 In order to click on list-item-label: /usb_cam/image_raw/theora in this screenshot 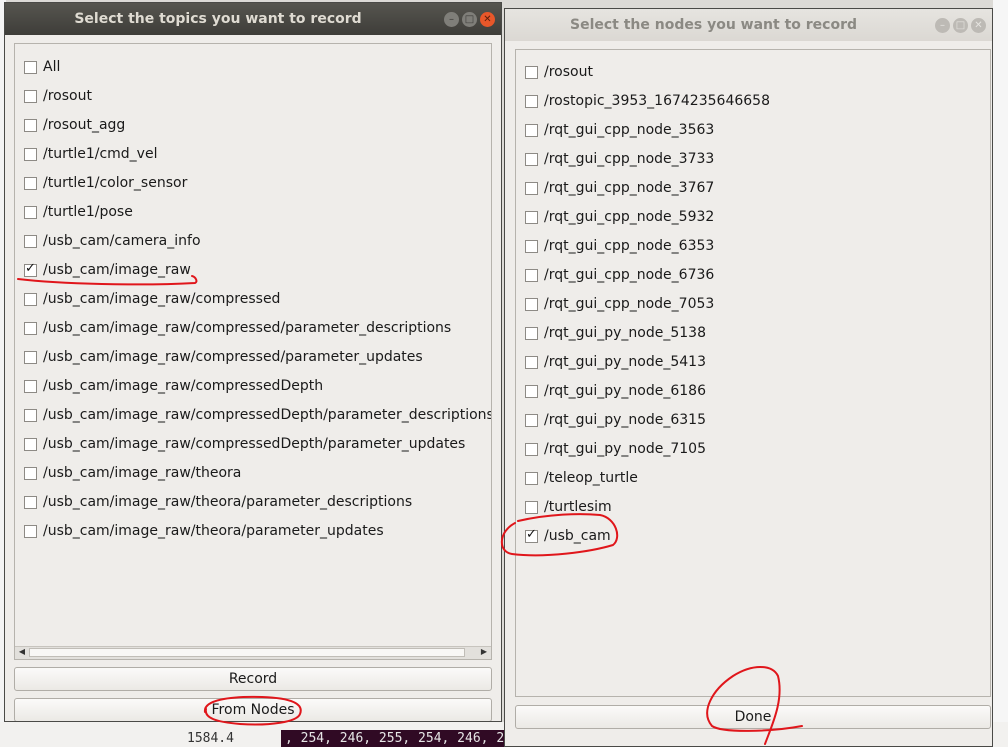, I will do `click(142, 473)`.